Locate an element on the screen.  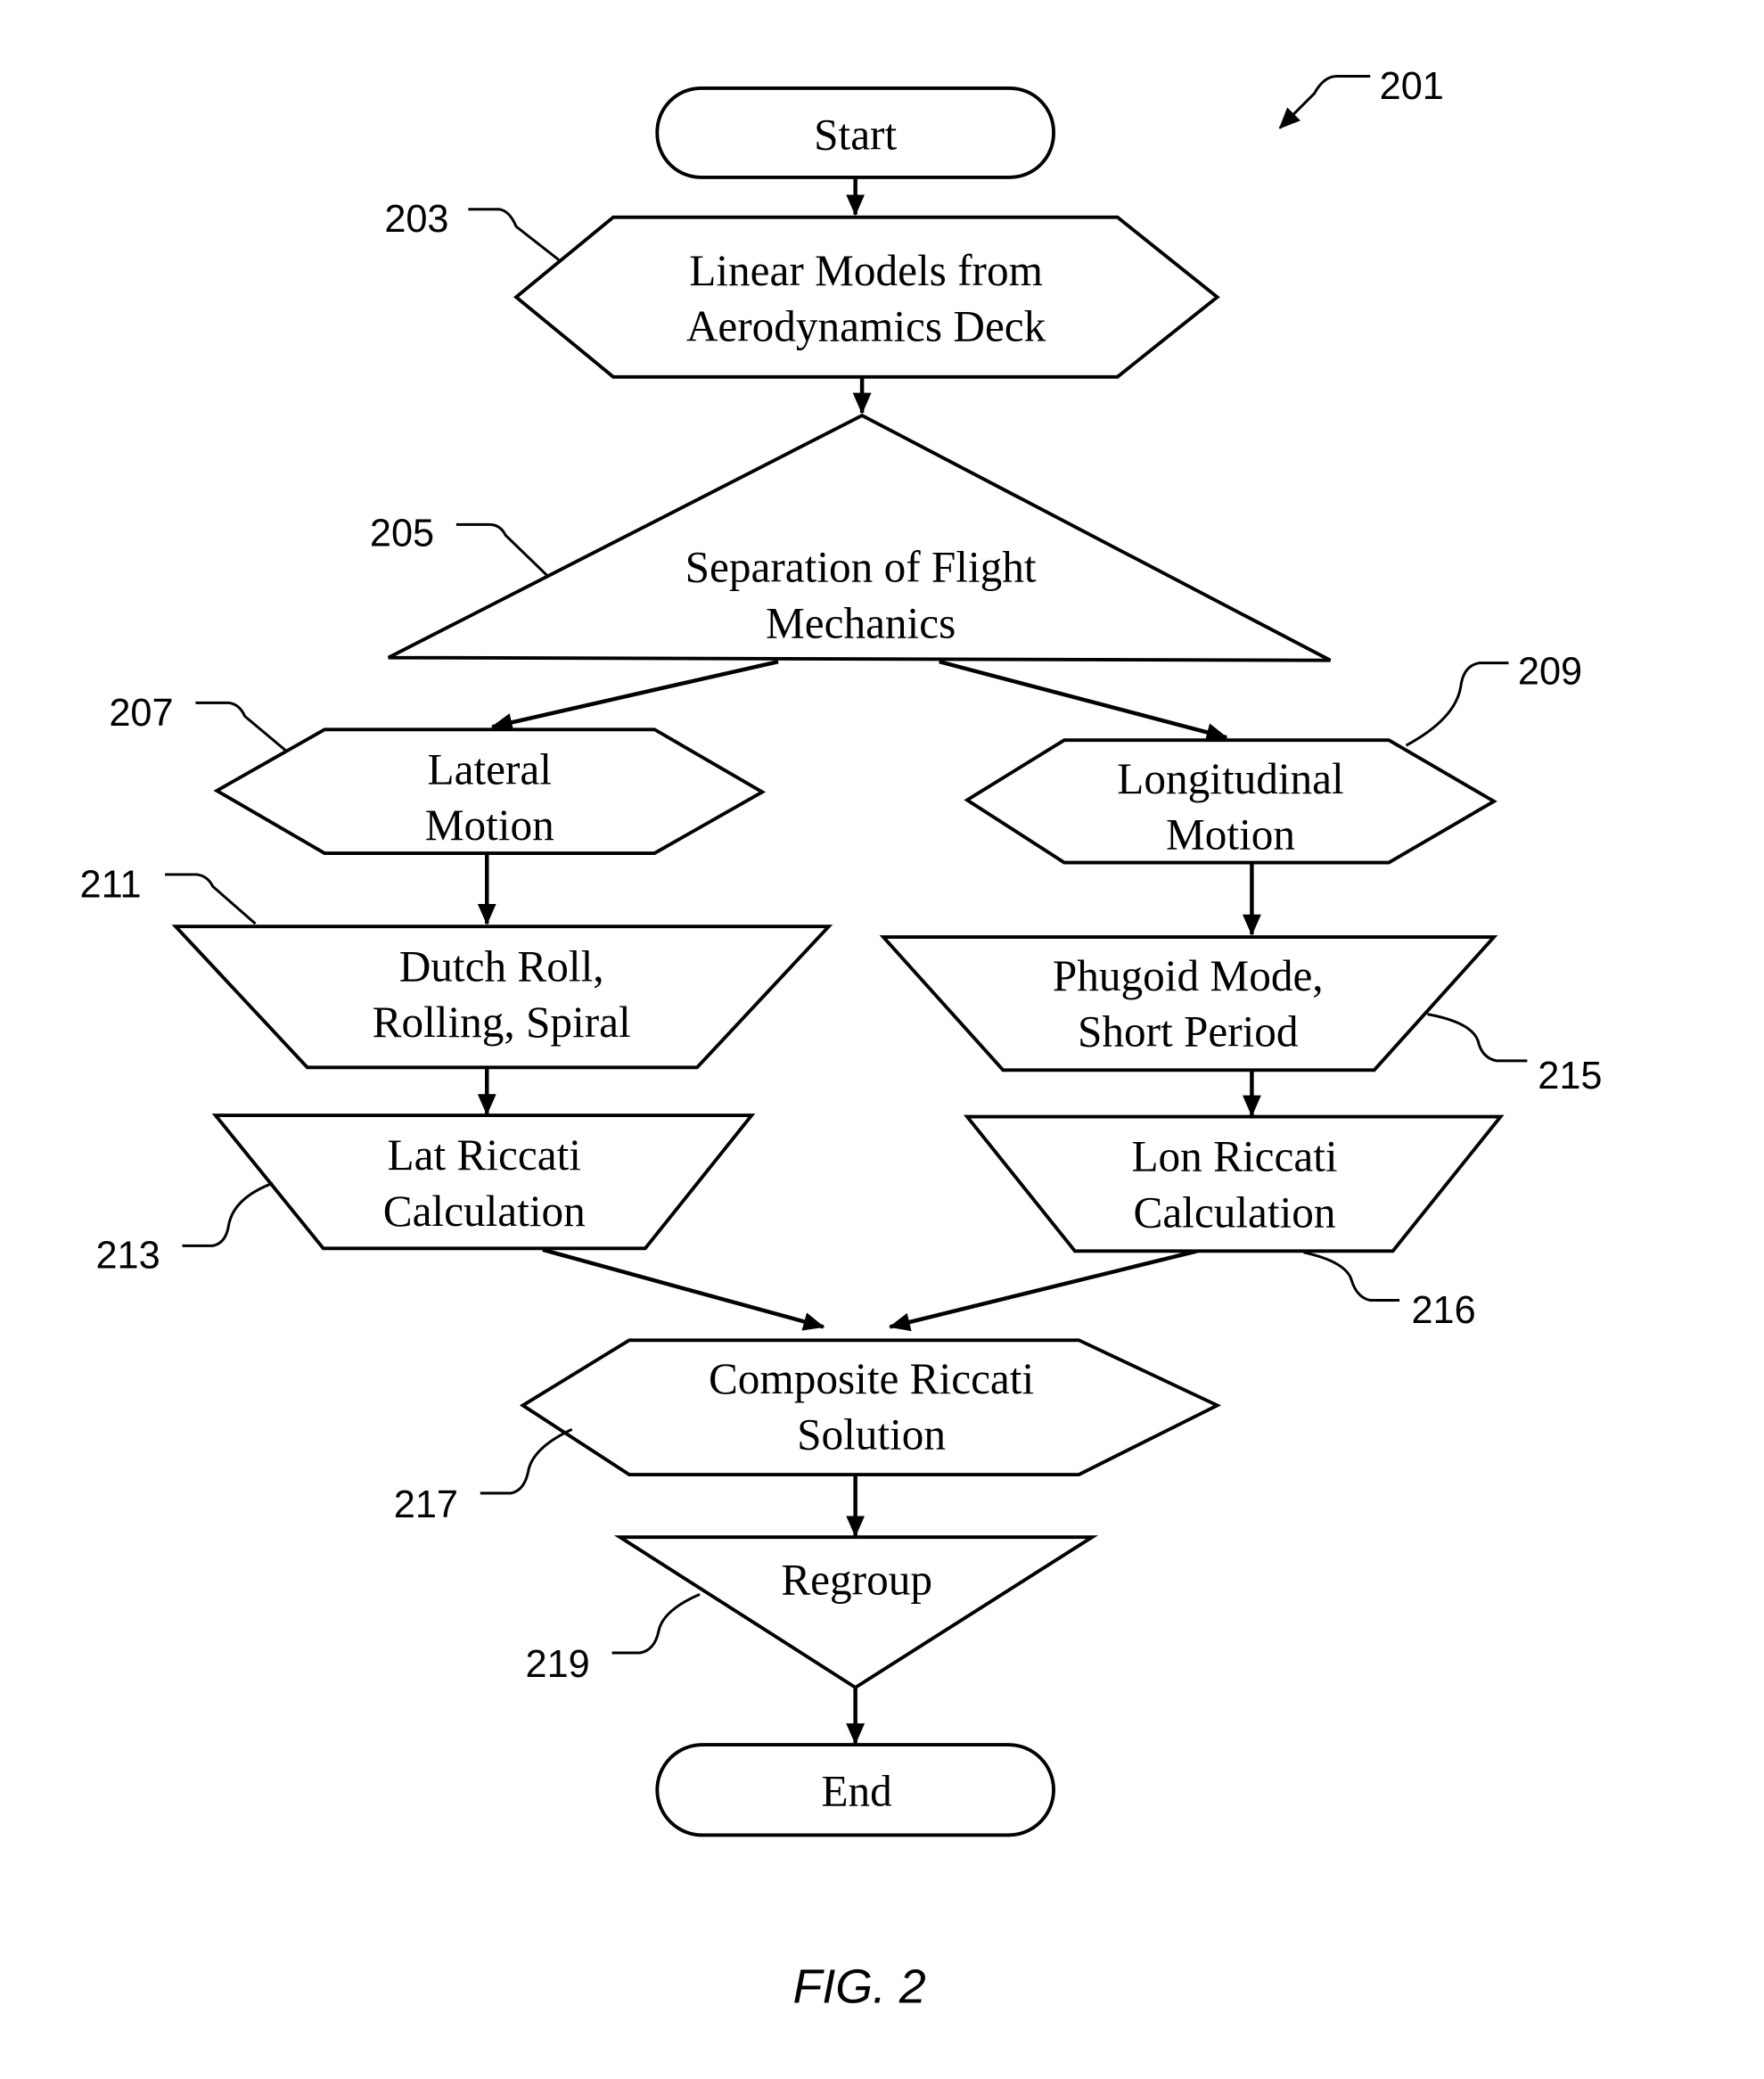
ref-number: 211 is located at coordinates (111, 884).